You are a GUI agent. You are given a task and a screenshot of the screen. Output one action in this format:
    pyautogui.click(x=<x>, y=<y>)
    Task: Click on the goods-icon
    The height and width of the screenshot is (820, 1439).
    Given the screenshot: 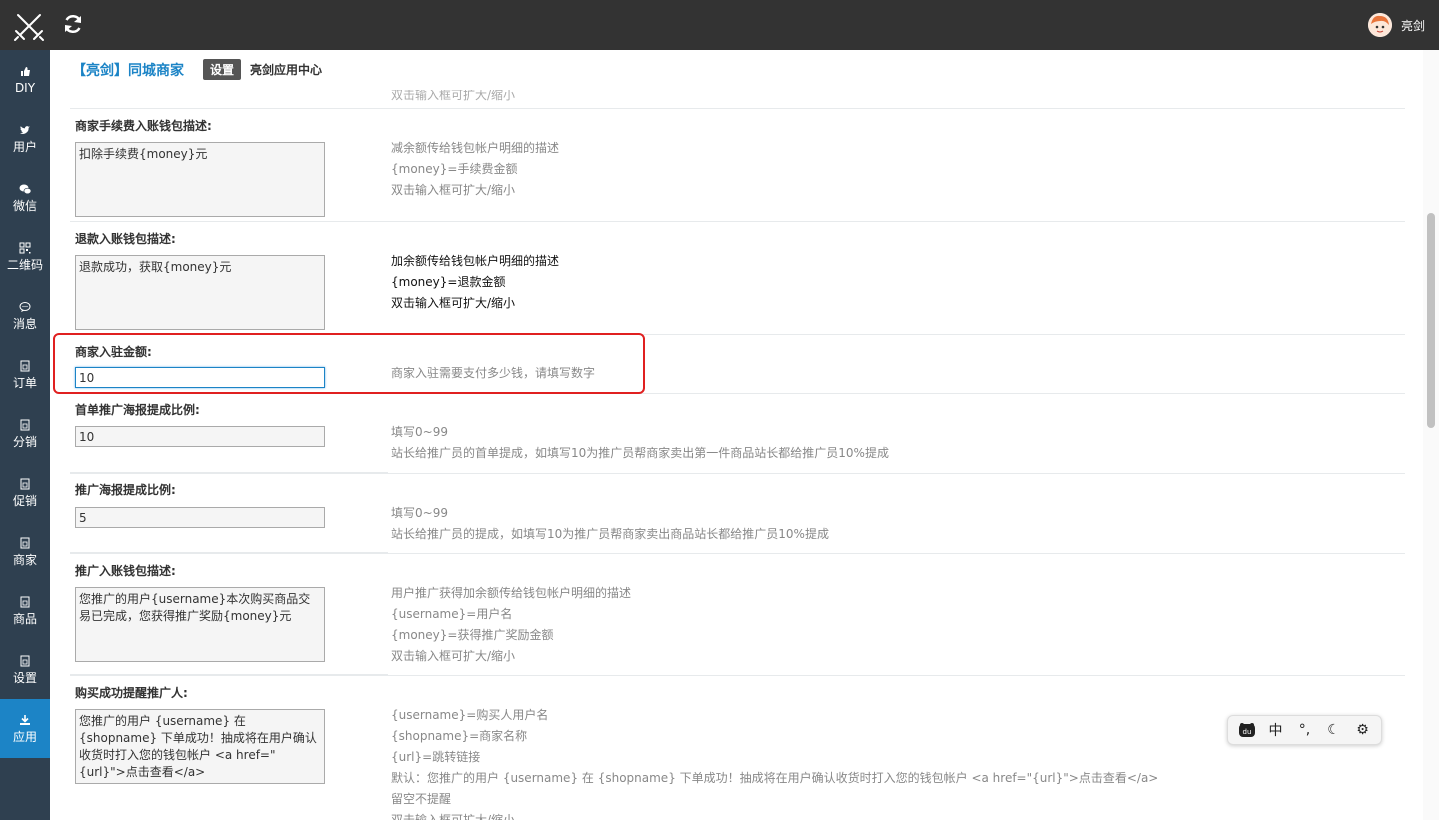 What is the action you would take?
    pyautogui.click(x=25, y=601)
    